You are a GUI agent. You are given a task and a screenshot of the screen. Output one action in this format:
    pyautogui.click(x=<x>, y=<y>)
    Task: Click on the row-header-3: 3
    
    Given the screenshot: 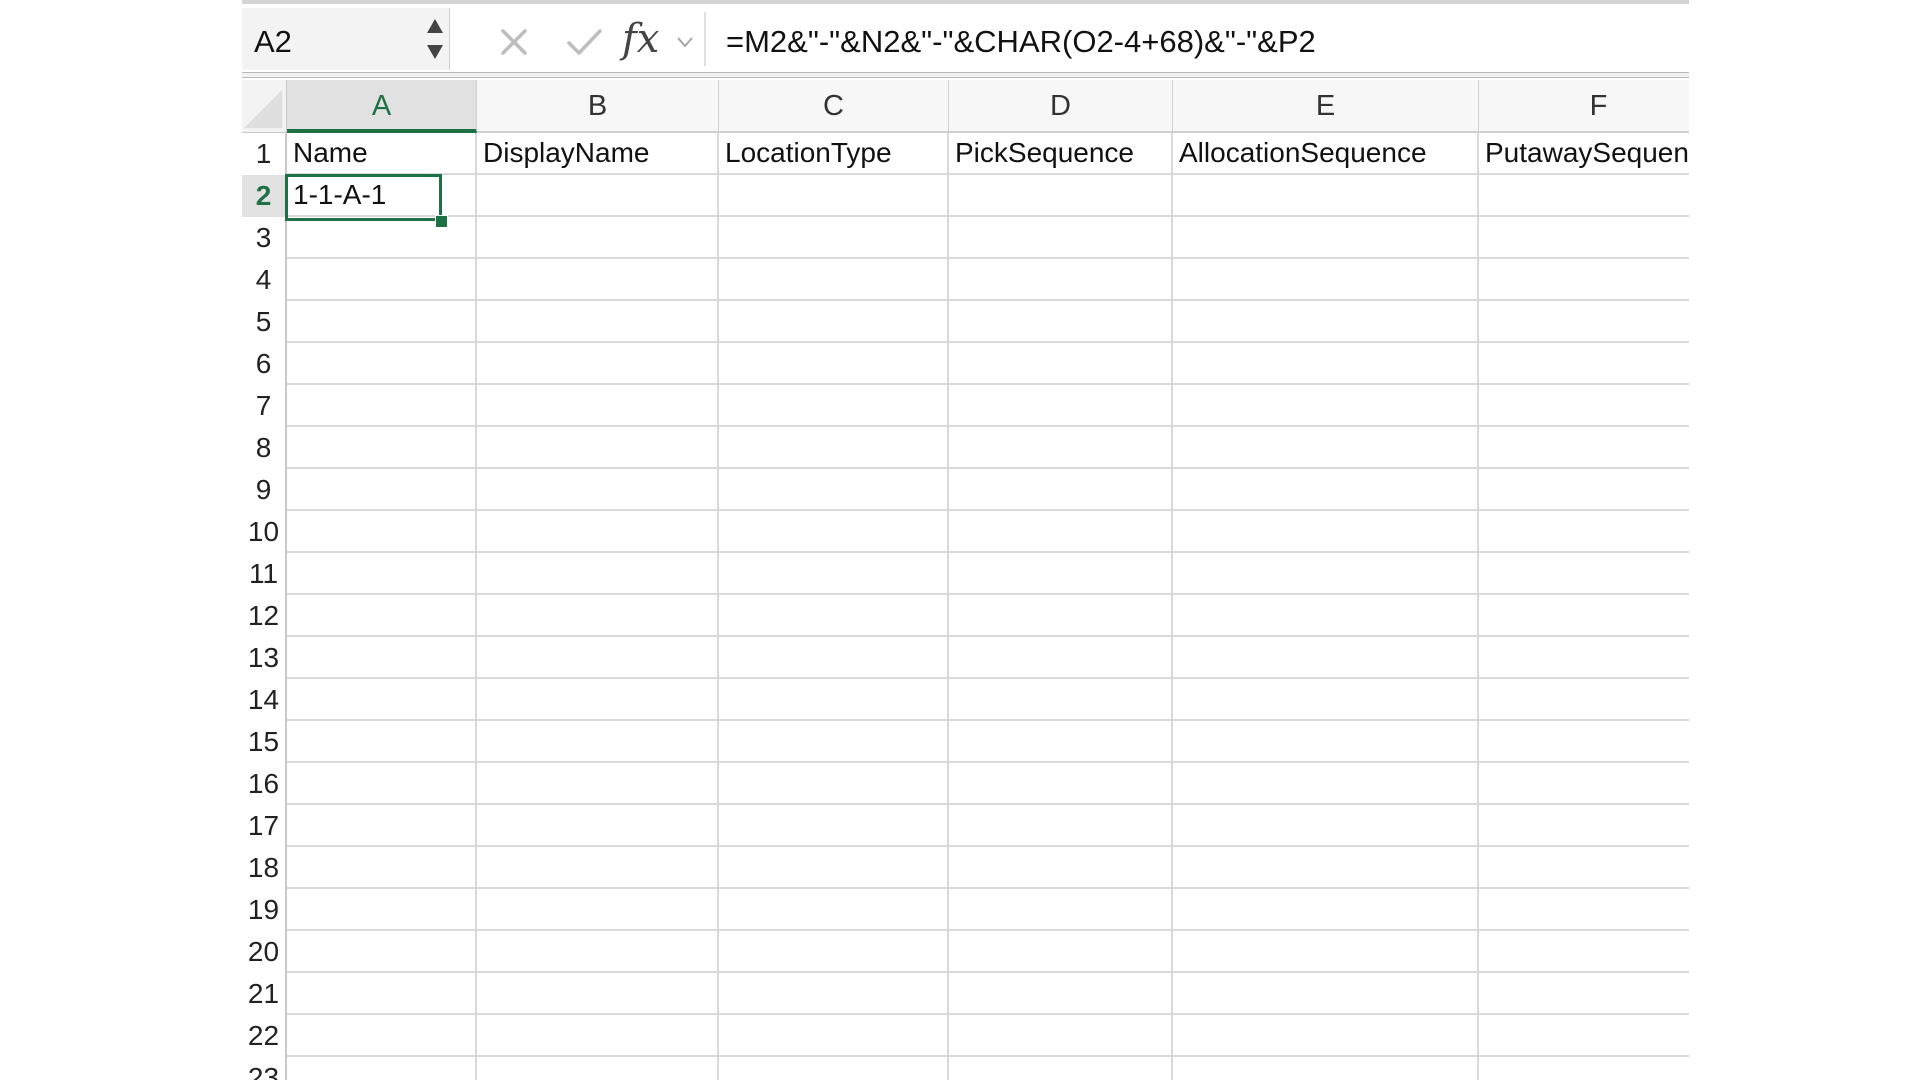 What is the action you would take?
    pyautogui.click(x=264, y=238)
    